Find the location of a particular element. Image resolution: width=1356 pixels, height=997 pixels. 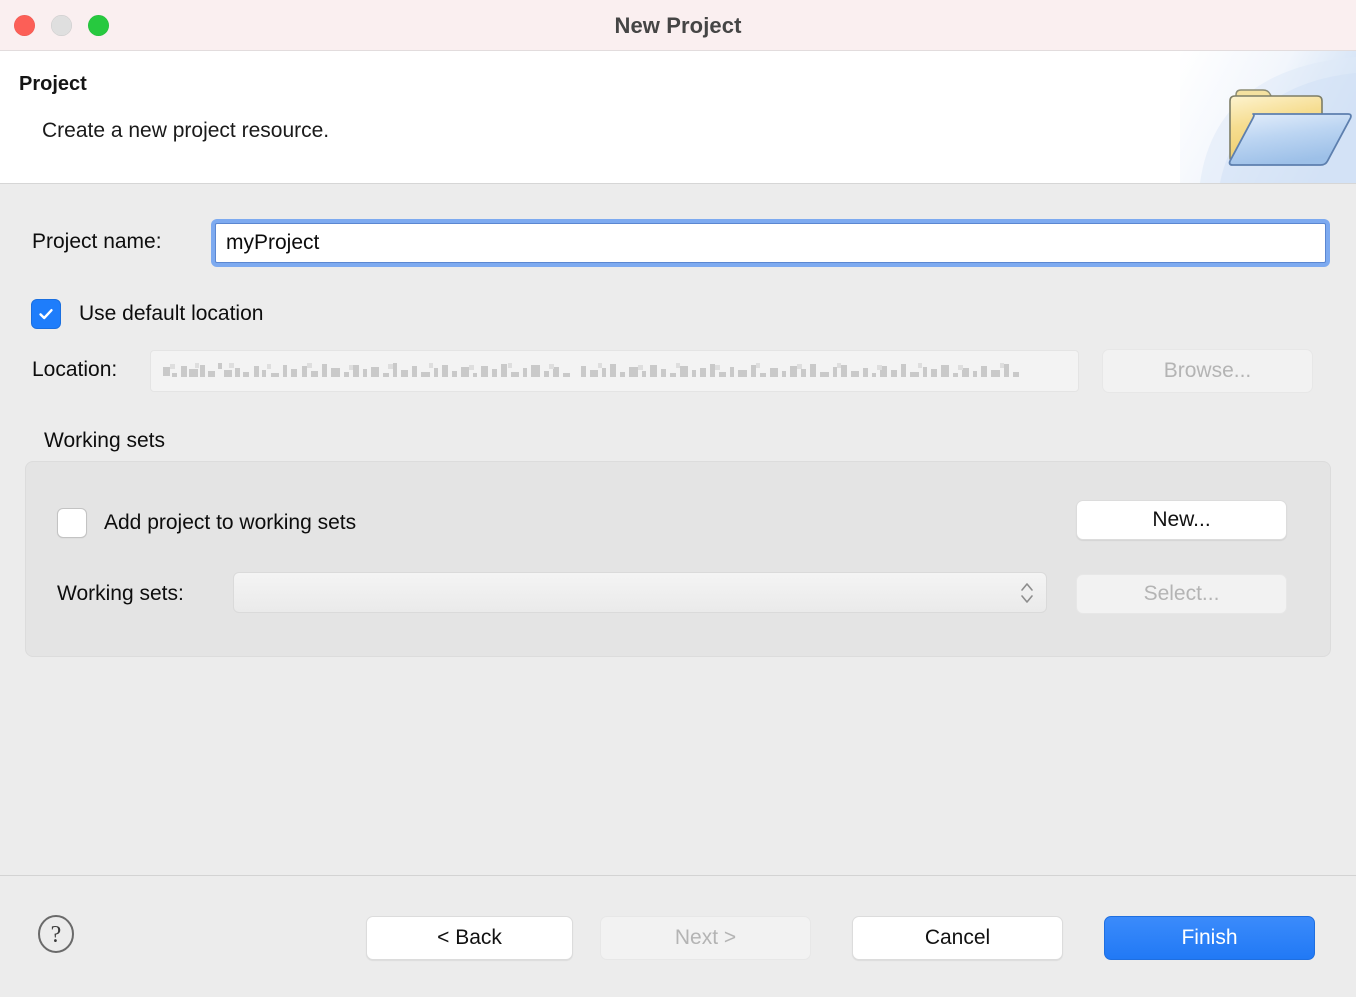

wizard-header: Project Create a new project resource. is located at coordinates (678, 117).